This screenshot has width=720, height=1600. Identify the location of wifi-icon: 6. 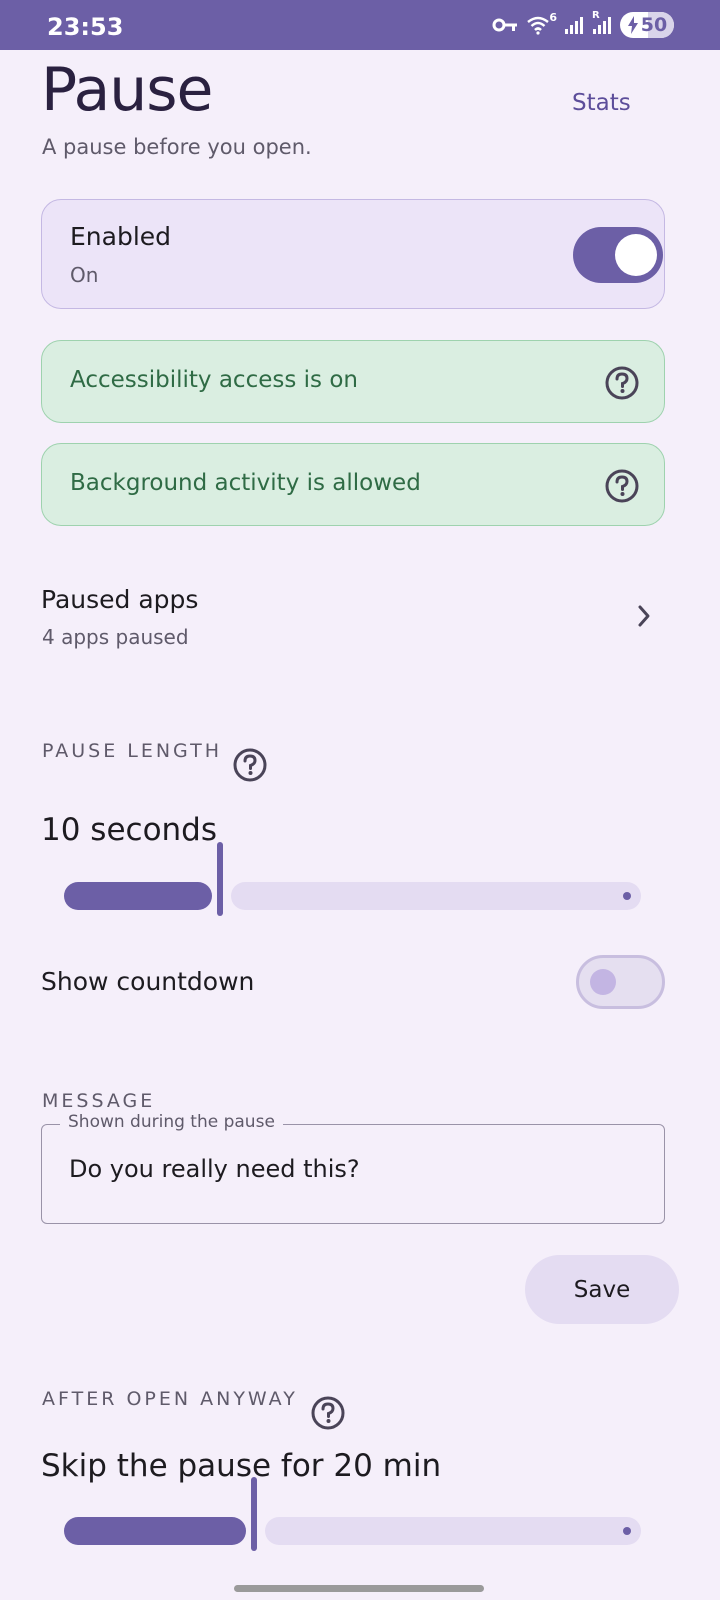
(541, 23).